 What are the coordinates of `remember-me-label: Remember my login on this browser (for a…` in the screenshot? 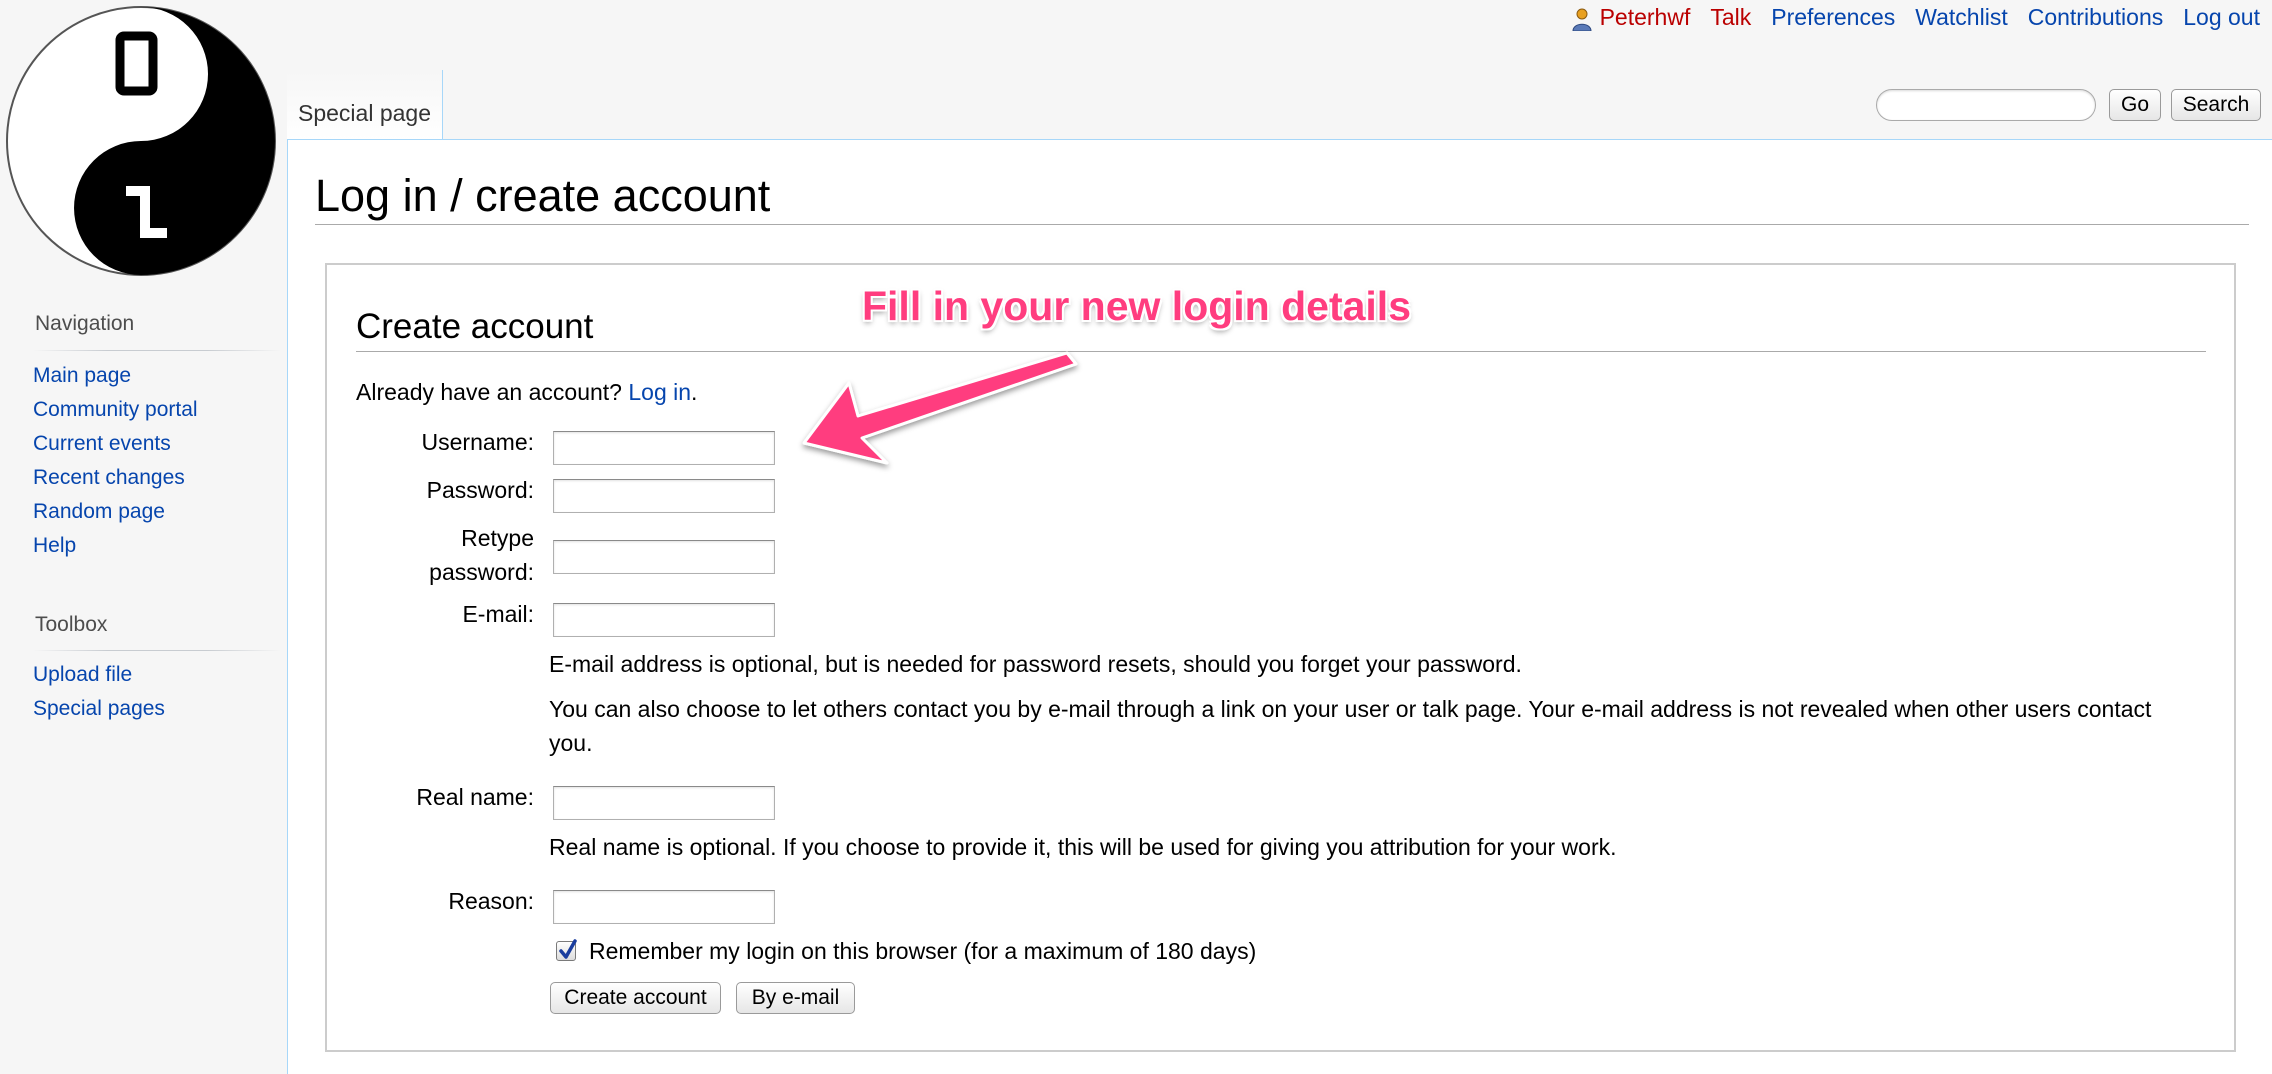 It's located at (923, 951).